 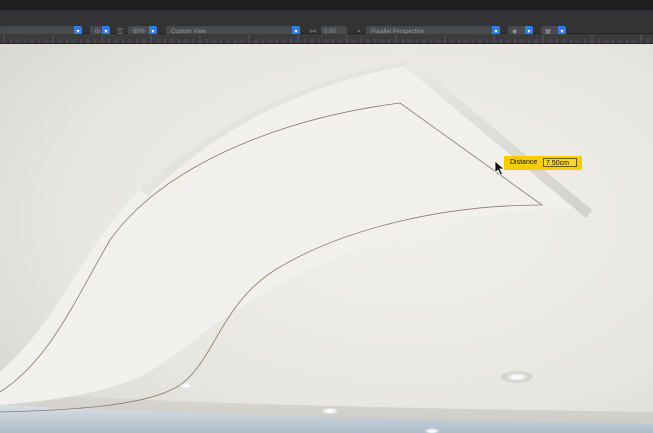 I want to click on distance-tooltip: Distance 7.50cm, so click(x=543, y=163).